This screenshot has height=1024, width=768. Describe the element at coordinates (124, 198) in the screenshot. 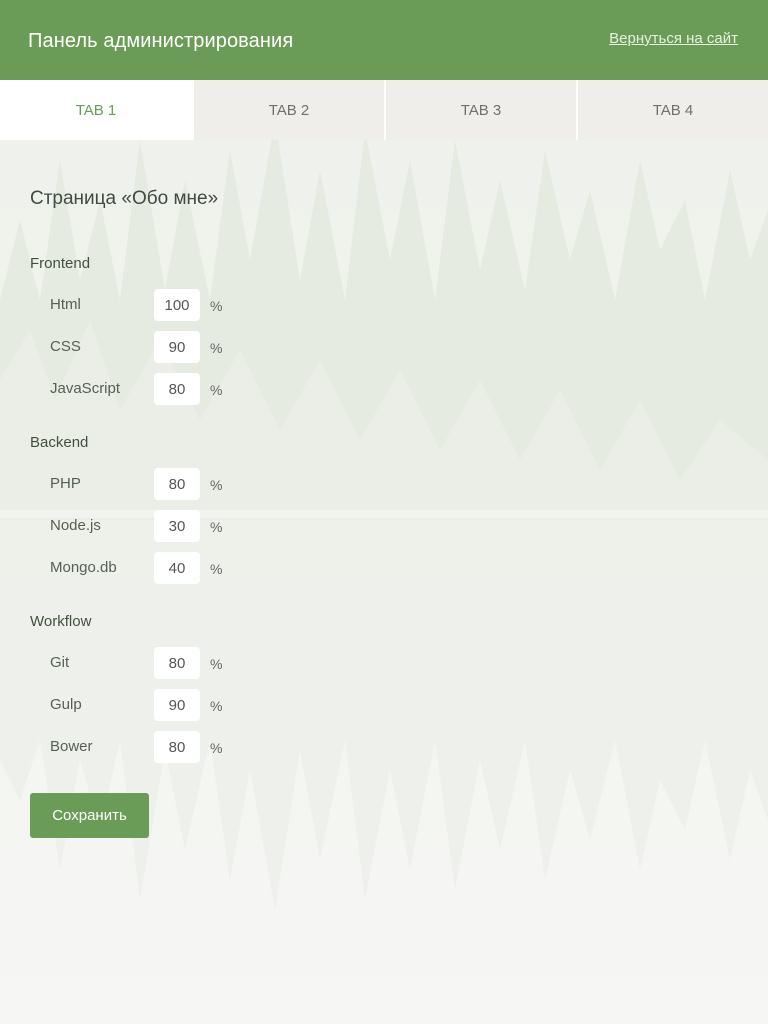

I see `page-title: Страница «Обо мне»` at that location.